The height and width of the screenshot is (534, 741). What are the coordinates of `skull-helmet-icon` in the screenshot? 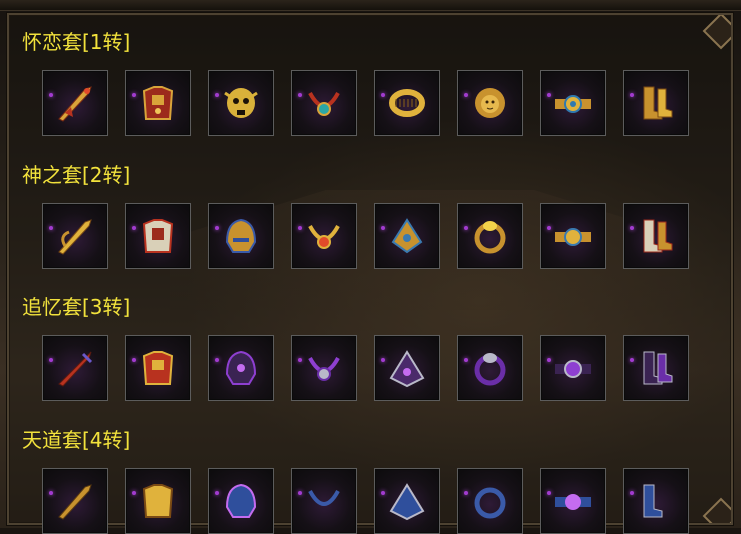 It's located at (241, 103).